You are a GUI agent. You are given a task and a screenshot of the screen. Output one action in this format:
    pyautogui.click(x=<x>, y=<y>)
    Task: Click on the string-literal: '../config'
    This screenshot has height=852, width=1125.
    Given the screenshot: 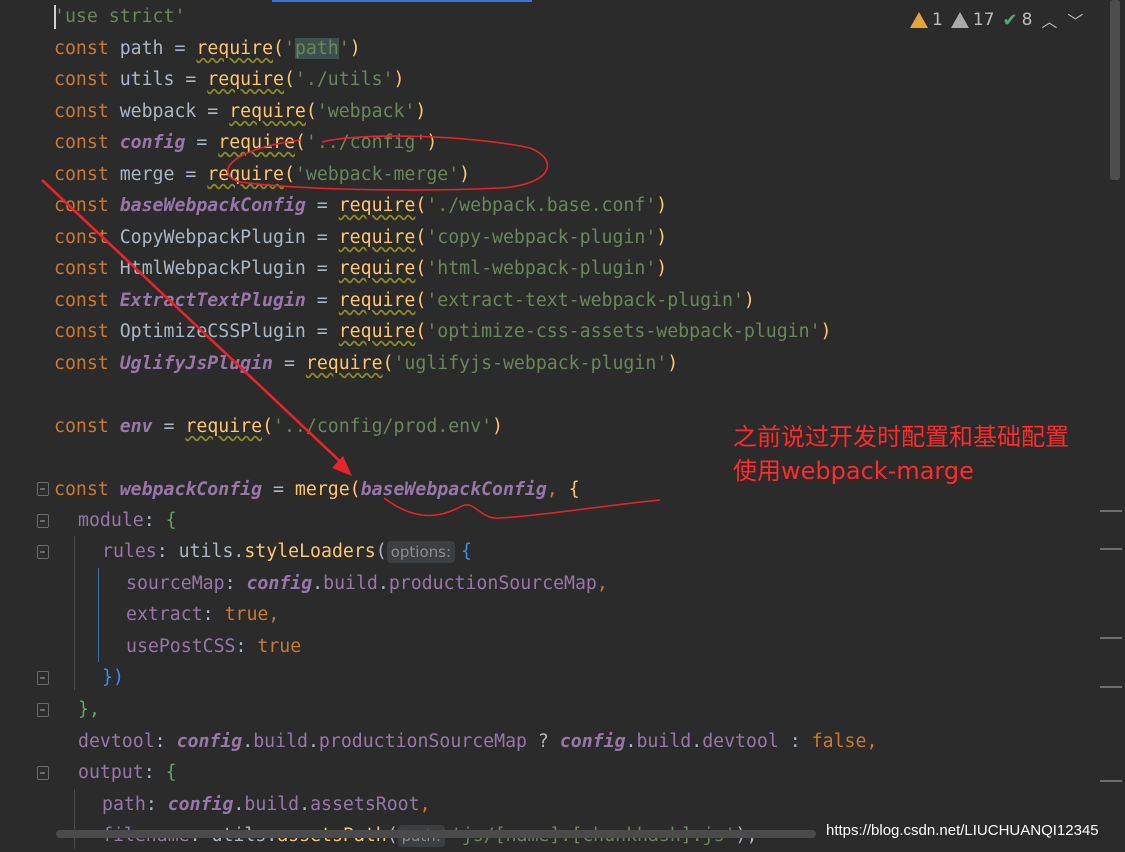 What is the action you would take?
    pyautogui.click(x=366, y=142)
    